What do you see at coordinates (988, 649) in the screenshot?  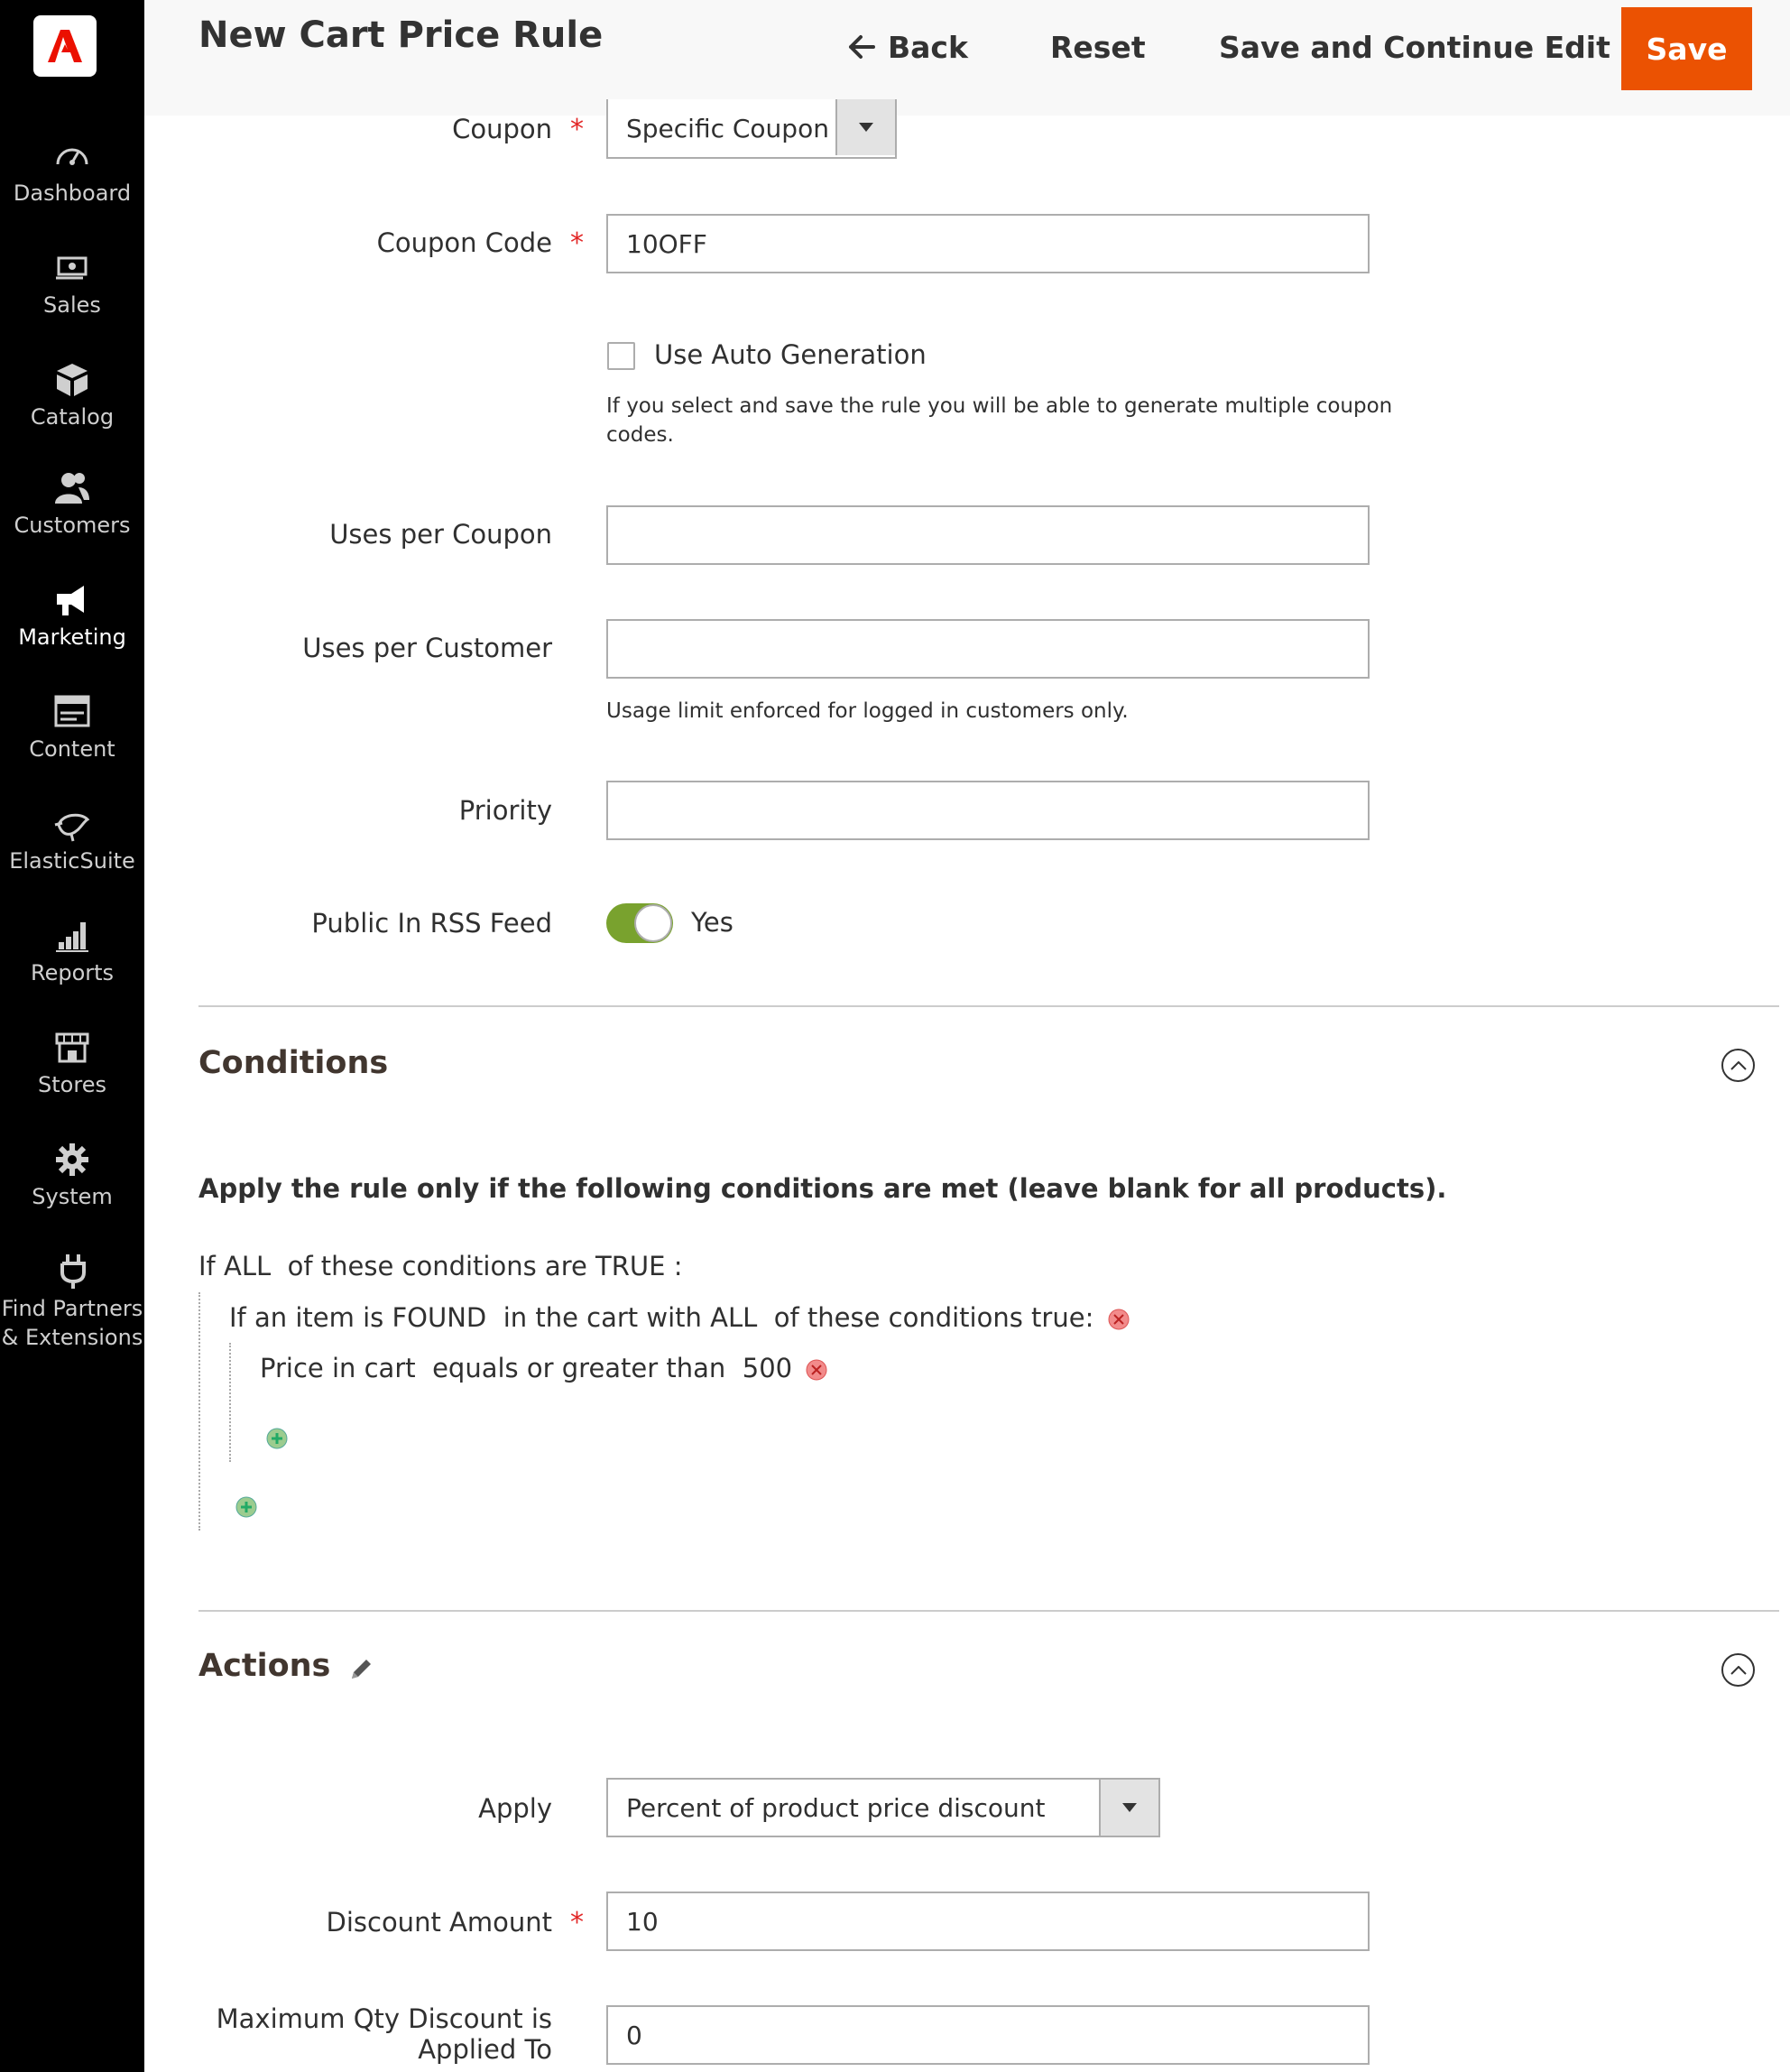 I see `uses-per-customer-input` at bounding box center [988, 649].